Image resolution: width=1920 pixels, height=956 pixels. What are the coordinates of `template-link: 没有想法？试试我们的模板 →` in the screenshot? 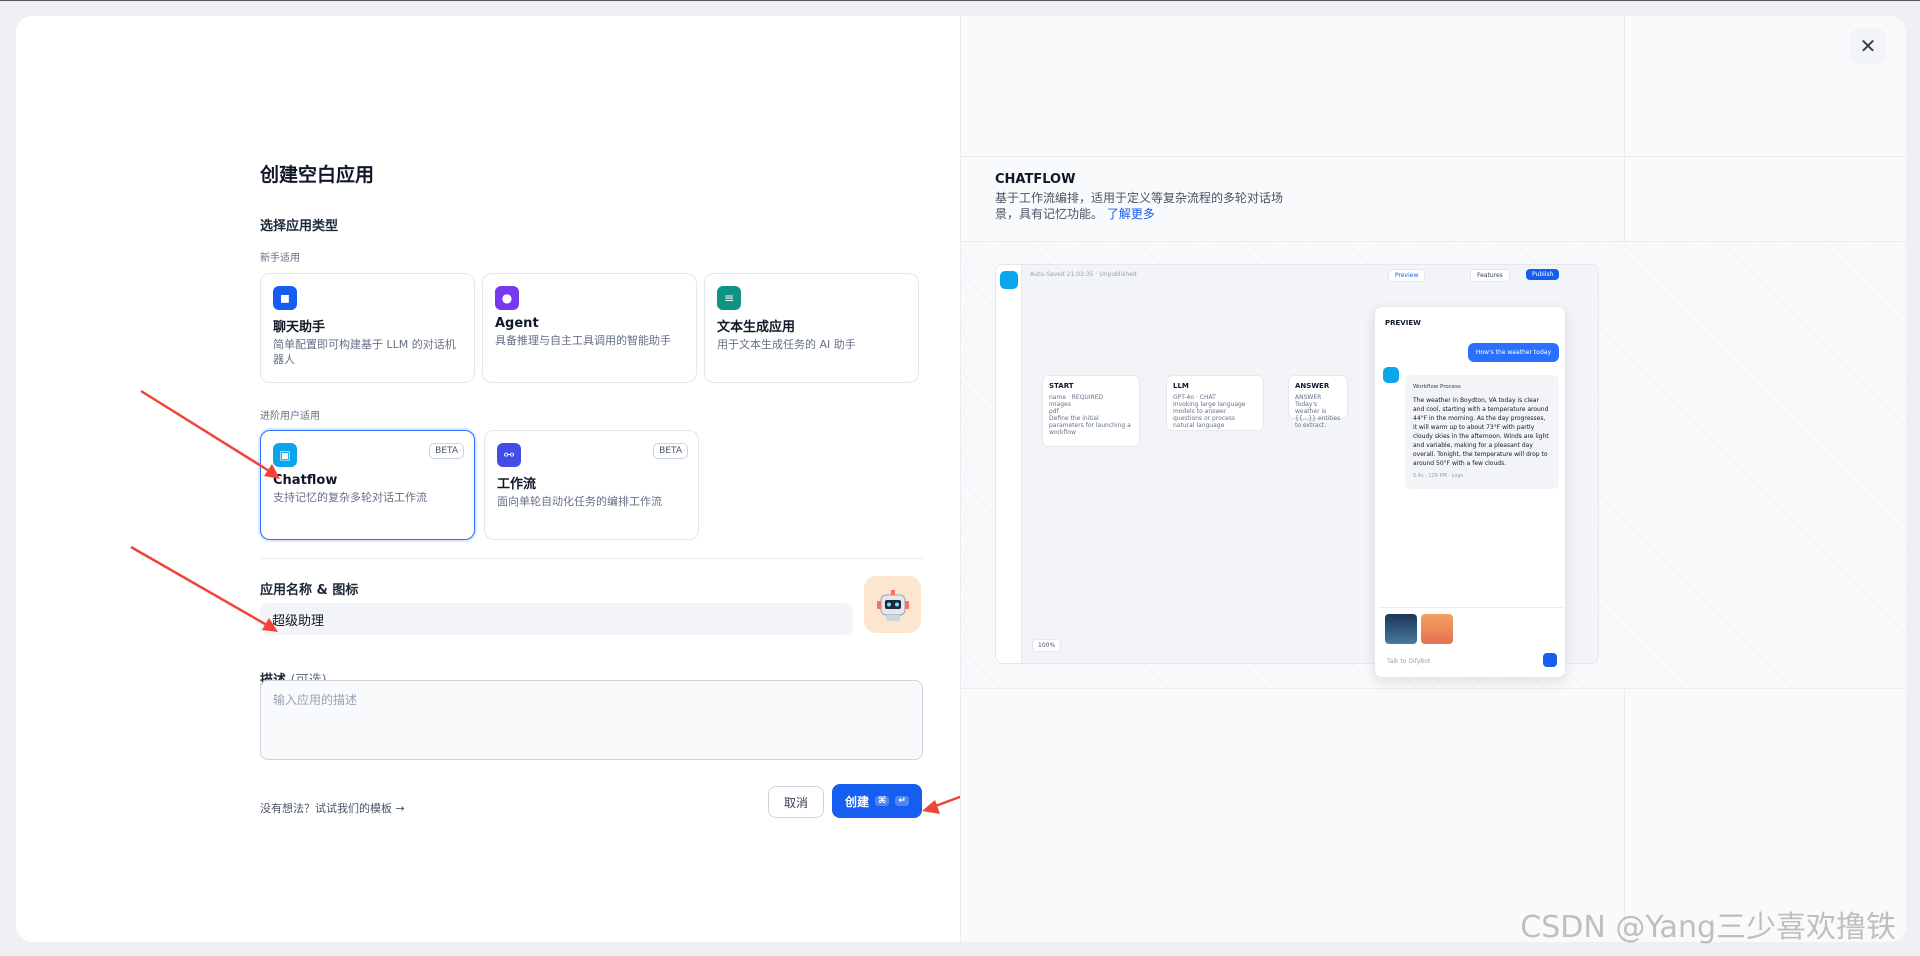 It's located at (332, 808).